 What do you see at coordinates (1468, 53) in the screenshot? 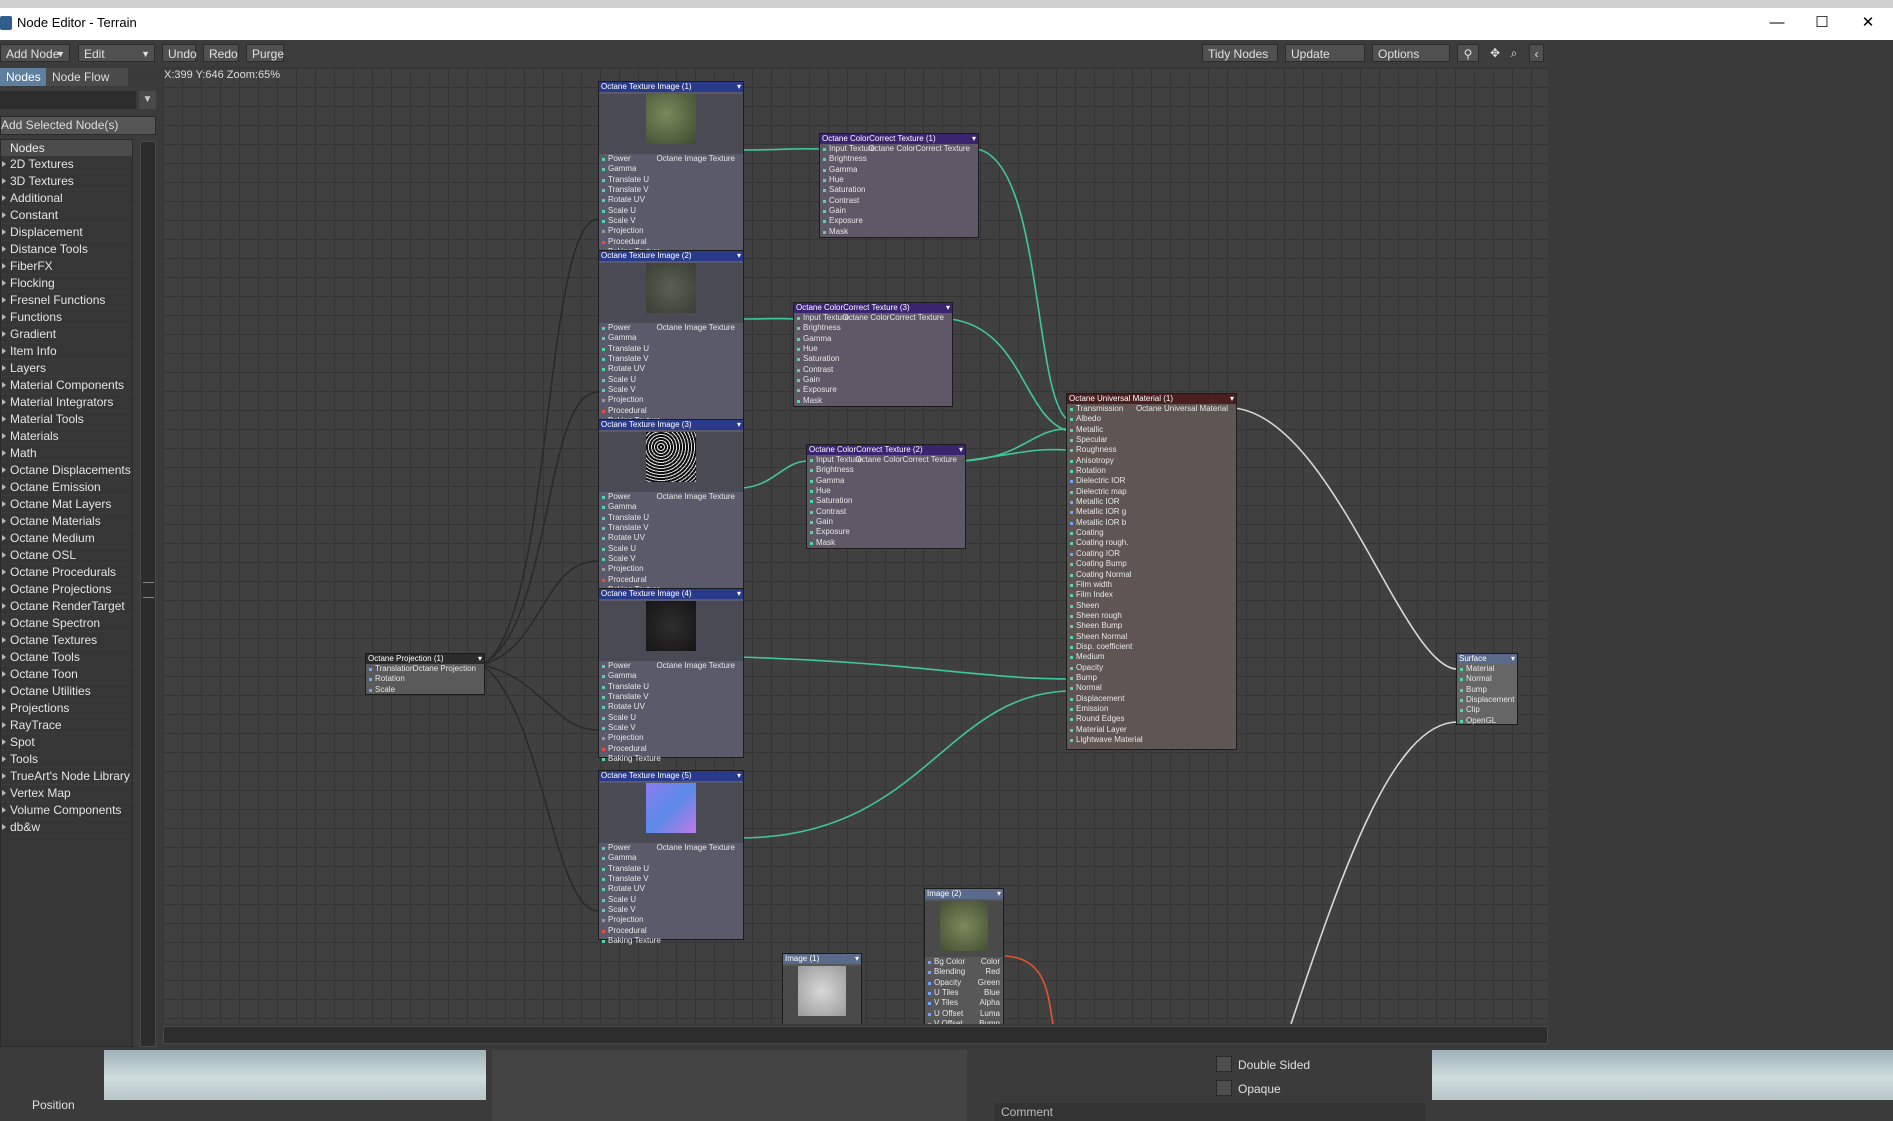
I see `pin-icon: ⚲` at bounding box center [1468, 53].